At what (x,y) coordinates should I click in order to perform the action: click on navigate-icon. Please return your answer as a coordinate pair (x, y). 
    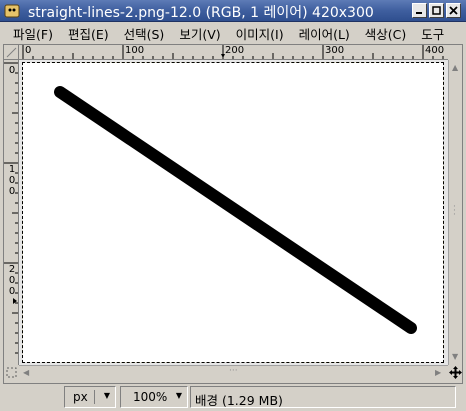
    Looking at the image, I should click on (455, 372).